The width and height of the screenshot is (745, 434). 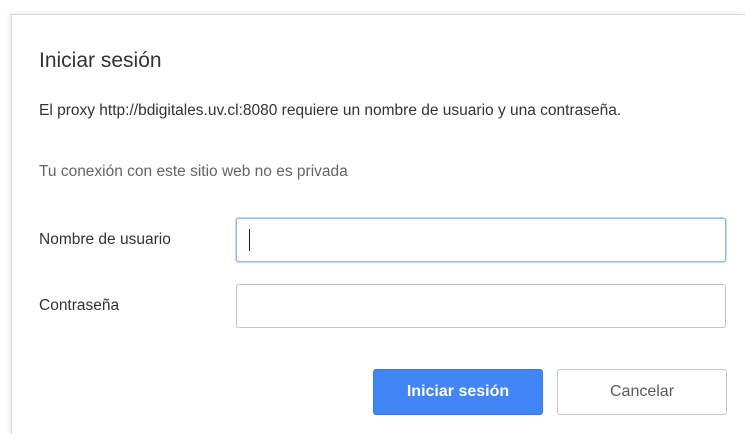 I want to click on text-caret, so click(x=249, y=240).